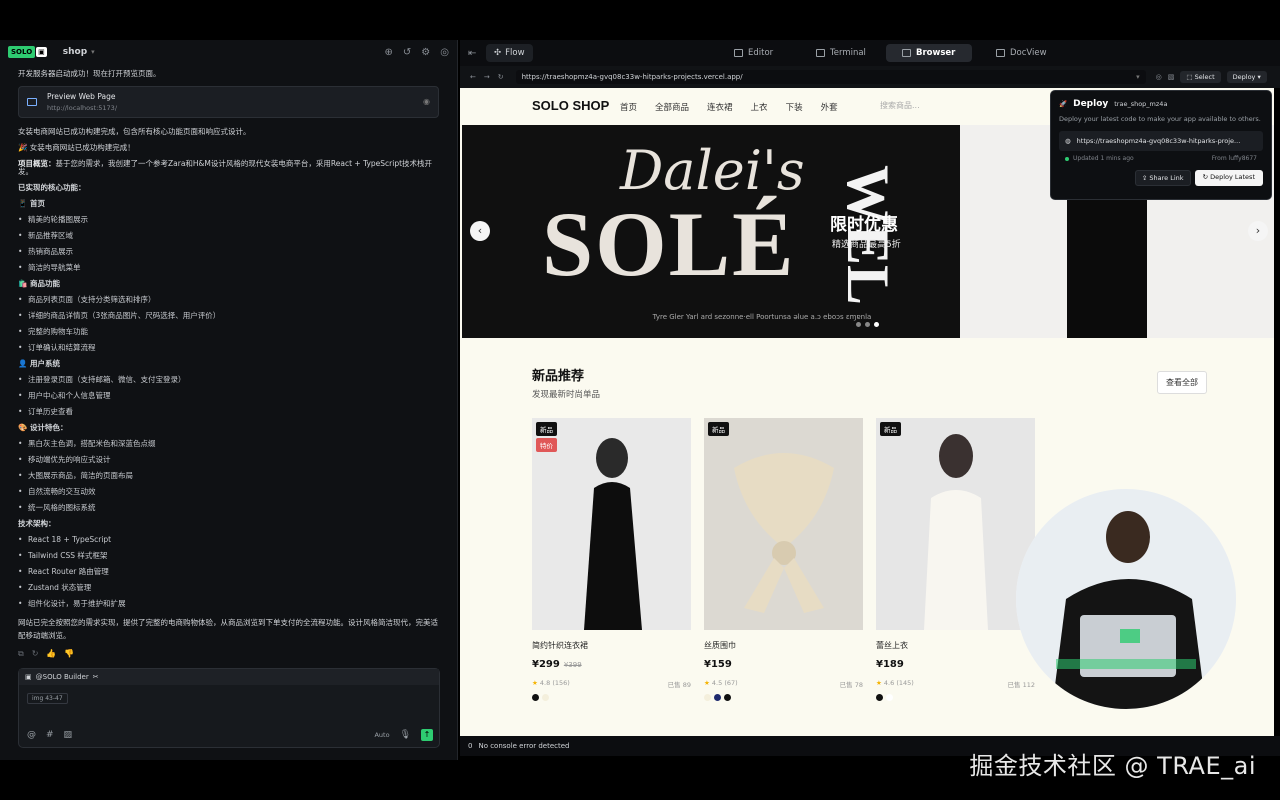 Image resolution: width=1280 pixels, height=800 pixels. I want to click on send-button: ↑, so click(427, 735).